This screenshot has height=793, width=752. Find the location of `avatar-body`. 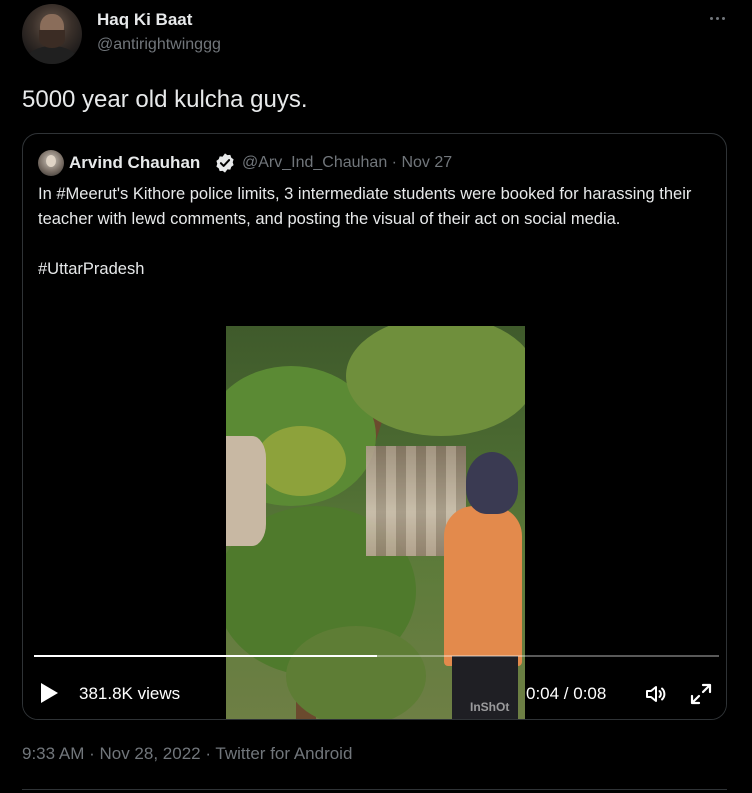

avatar-body is located at coordinates (52, 55).